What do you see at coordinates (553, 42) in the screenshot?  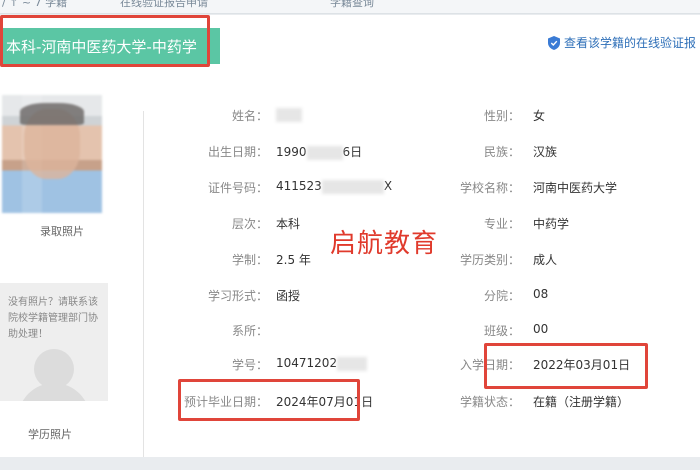 I see `shield-icon` at bounding box center [553, 42].